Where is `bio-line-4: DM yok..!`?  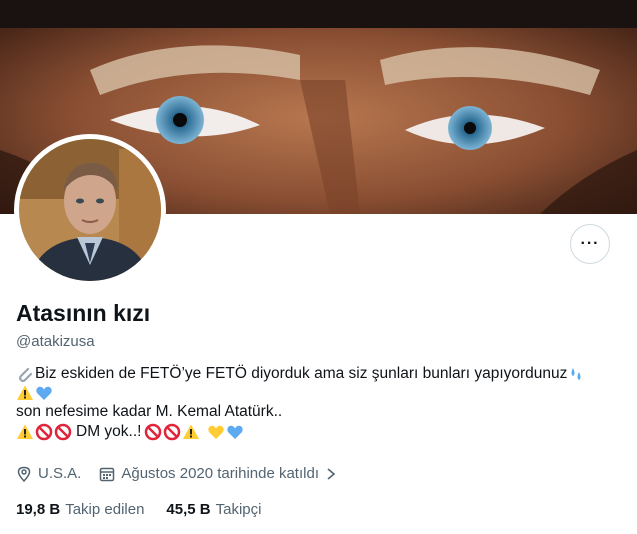 bio-line-4: DM yok..! is located at coordinates (320, 432).